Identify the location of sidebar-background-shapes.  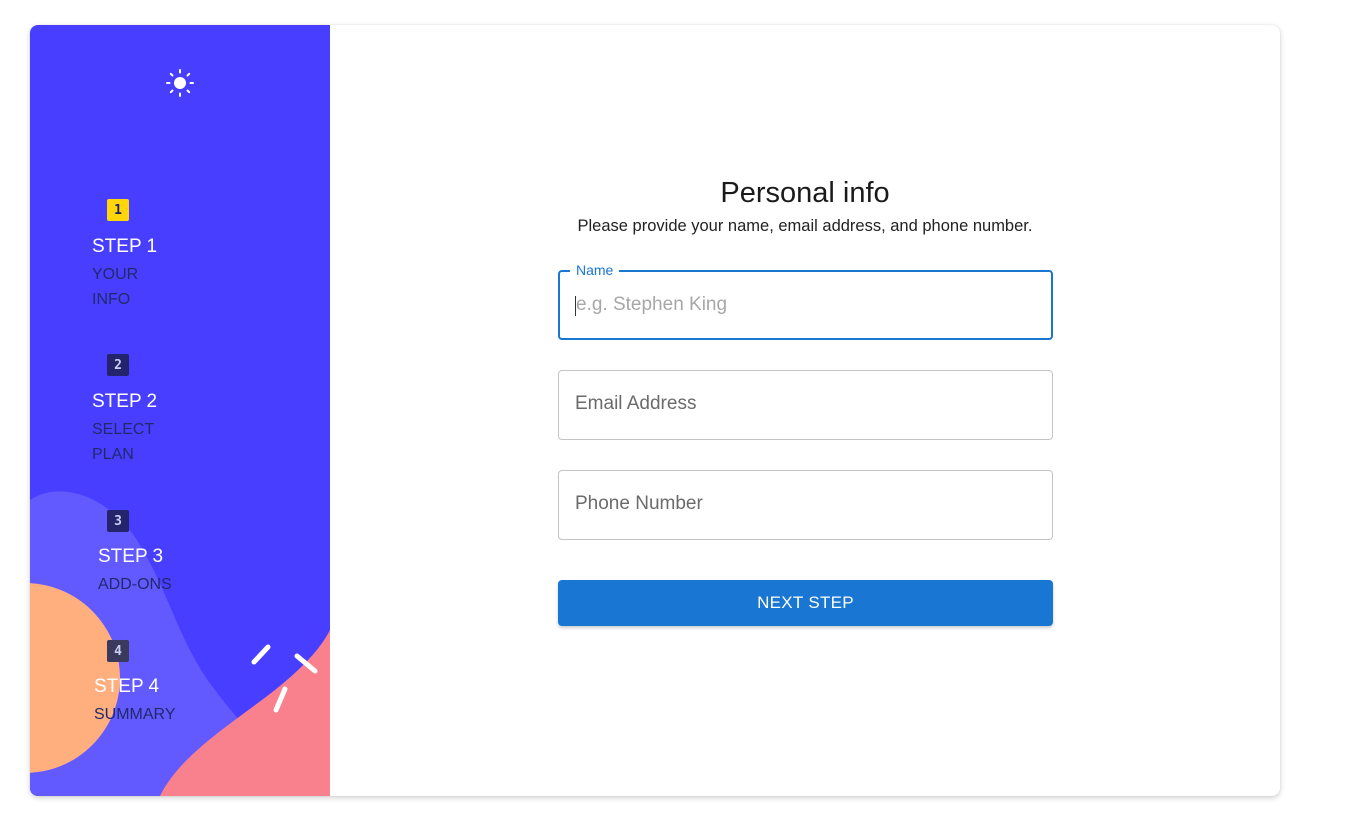
(180, 643).